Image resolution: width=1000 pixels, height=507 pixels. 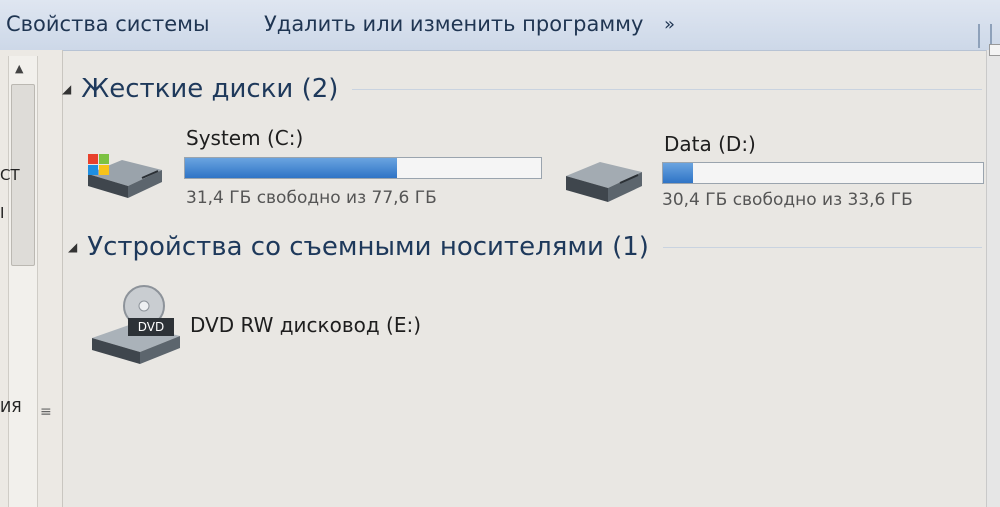 I want to click on more-commands-button: », so click(x=669, y=24).